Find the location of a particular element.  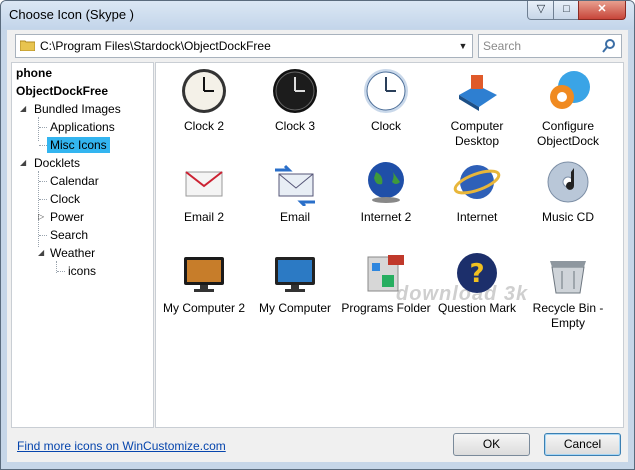

folder-icon is located at coordinates (27, 45).